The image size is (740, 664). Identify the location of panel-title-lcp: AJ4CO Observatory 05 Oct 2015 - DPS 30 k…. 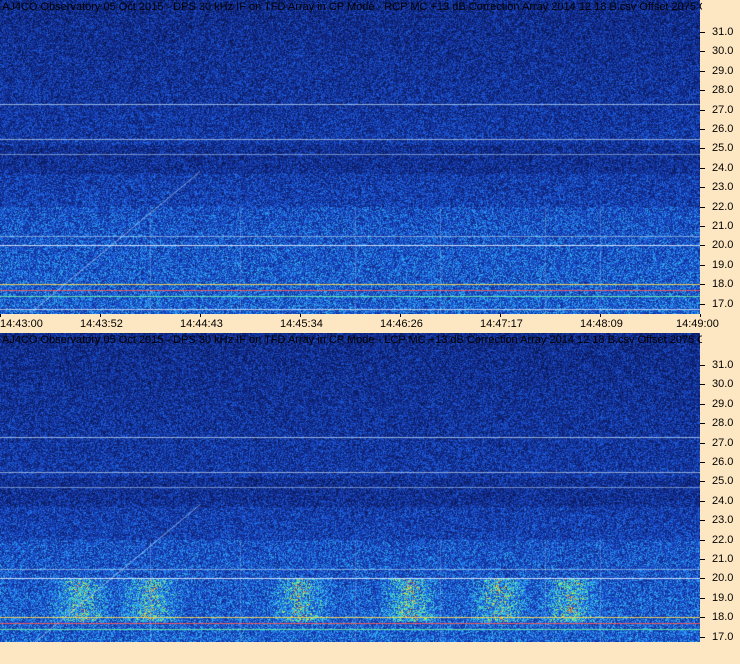
(352, 340).